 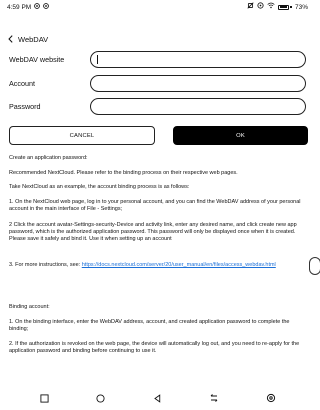 I want to click on refresh-icon, so click(x=214, y=398).